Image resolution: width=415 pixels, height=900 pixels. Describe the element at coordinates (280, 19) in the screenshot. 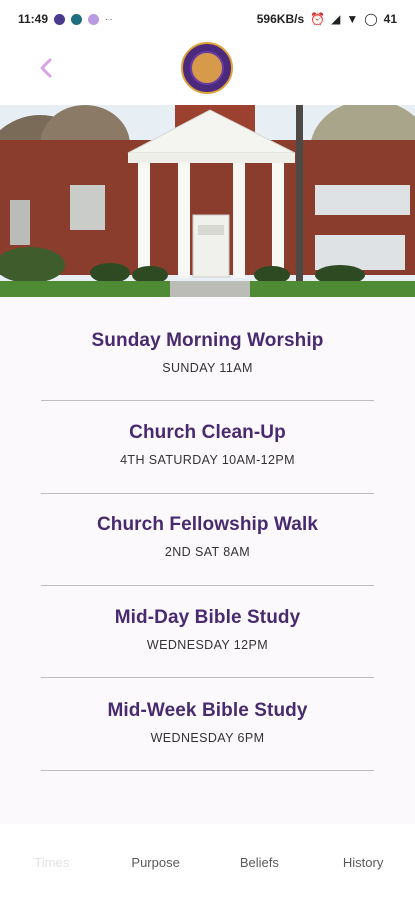

I see `network-speed: 596KB/s` at that location.